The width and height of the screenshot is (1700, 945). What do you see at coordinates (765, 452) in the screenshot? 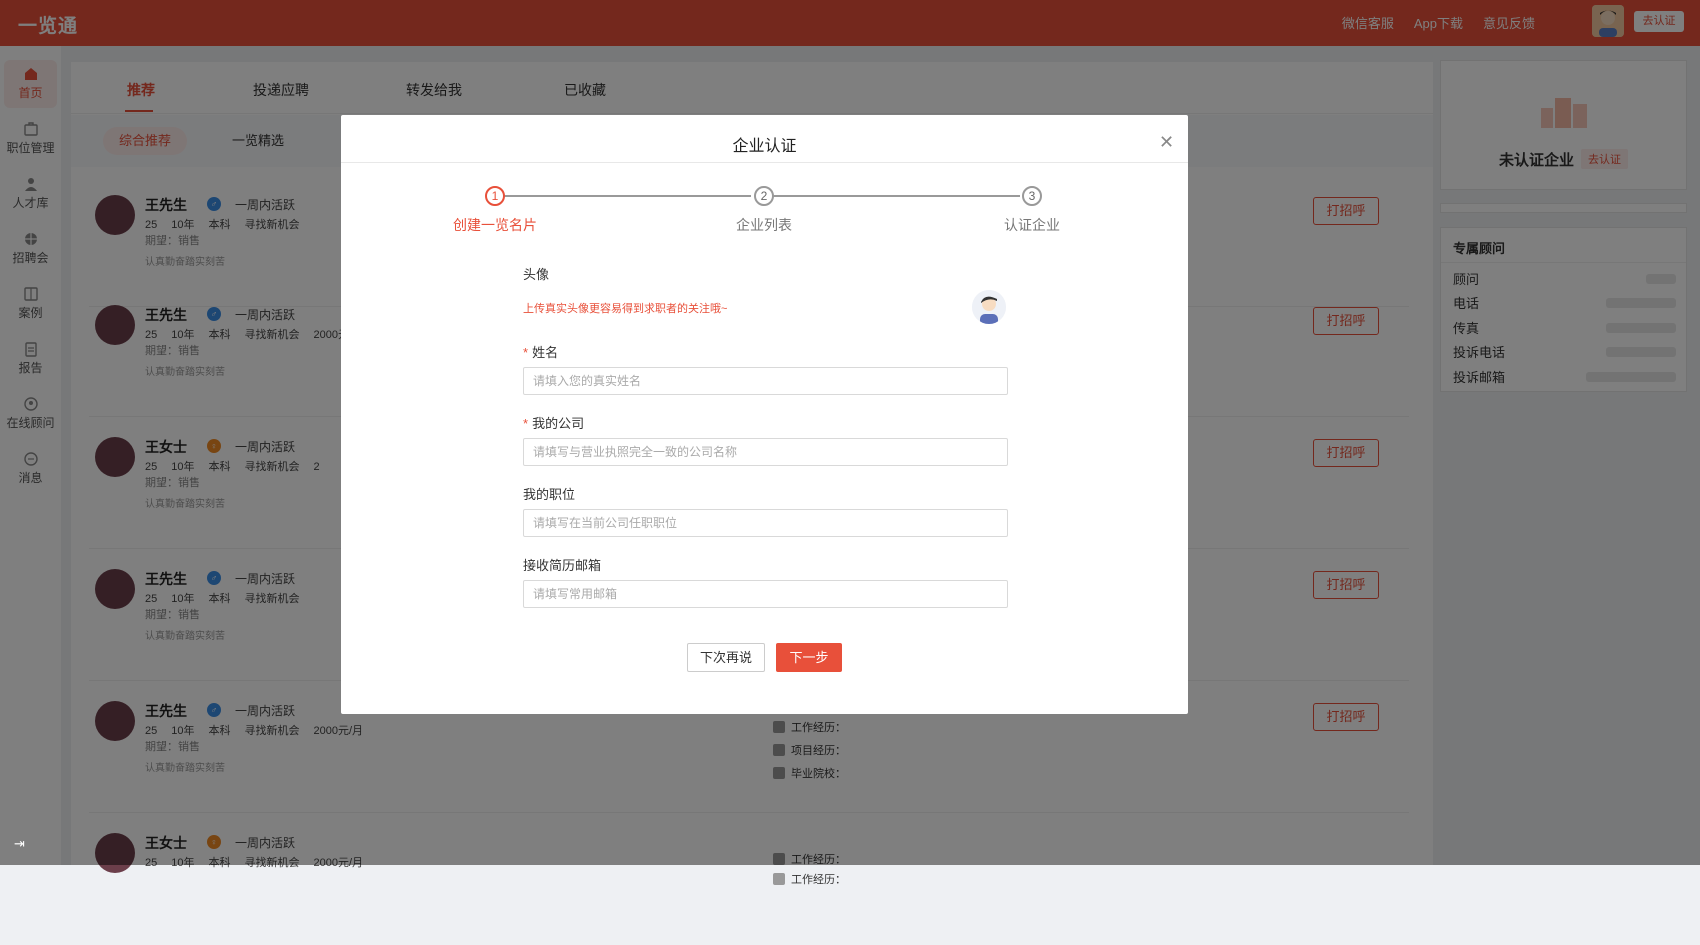
I see `company-input` at bounding box center [765, 452].